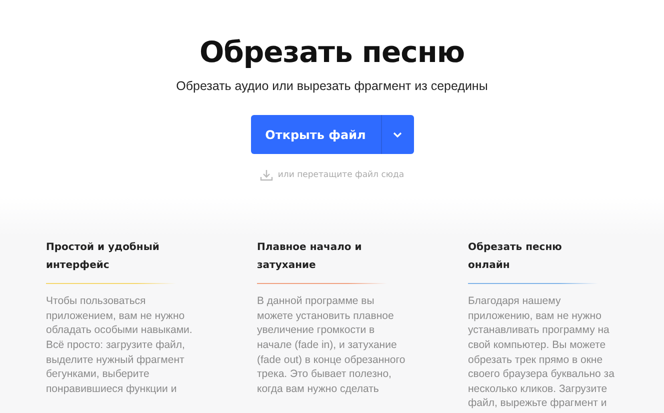 The image size is (664, 413). What do you see at coordinates (266, 175) in the screenshot?
I see `download-icon` at bounding box center [266, 175].